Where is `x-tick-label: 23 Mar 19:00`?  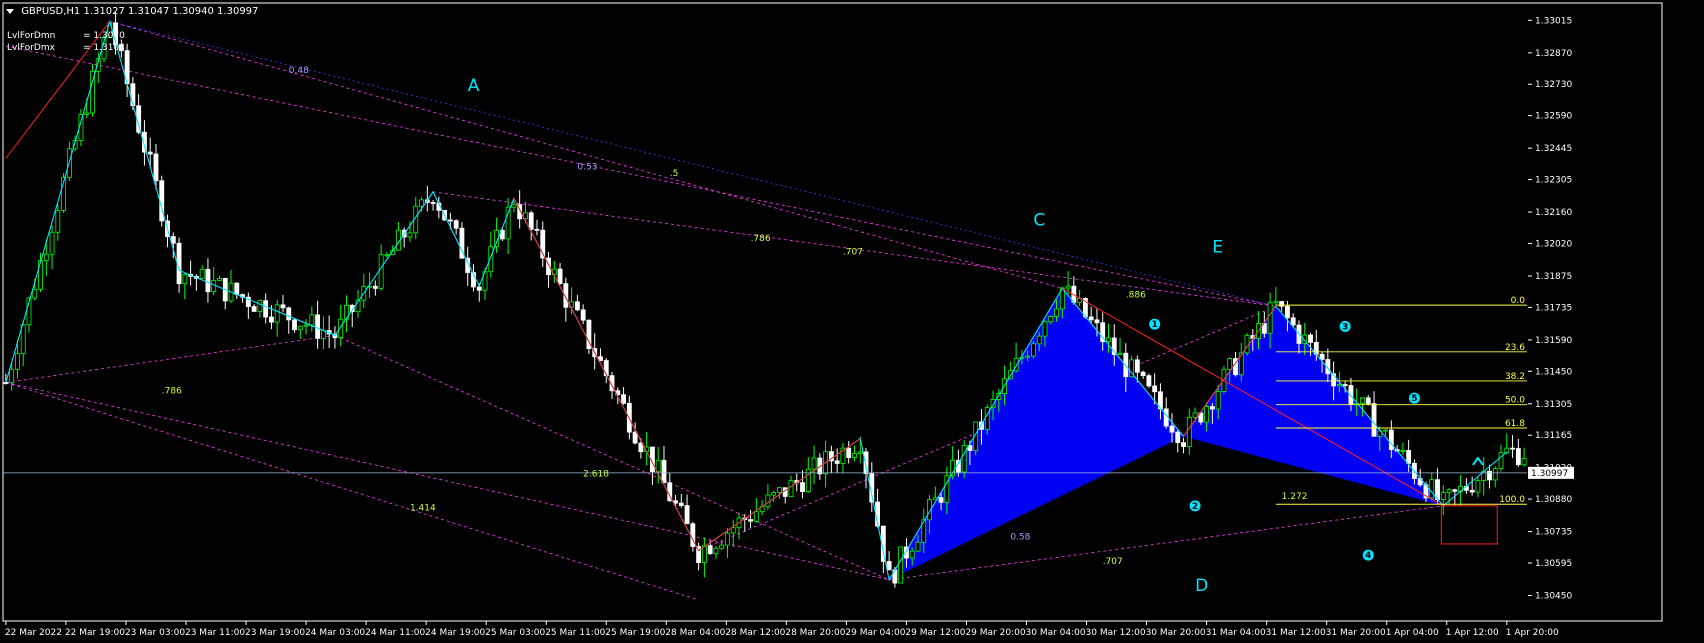 x-tick-label: 23 Mar 19:00 is located at coordinates (275, 633).